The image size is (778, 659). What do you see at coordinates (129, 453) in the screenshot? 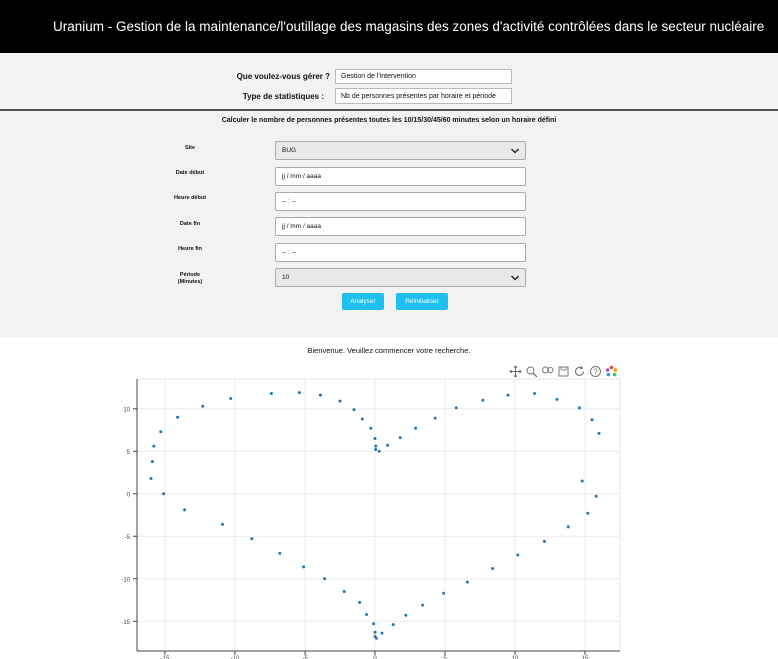
I see `y-tick-label: 5` at bounding box center [129, 453].